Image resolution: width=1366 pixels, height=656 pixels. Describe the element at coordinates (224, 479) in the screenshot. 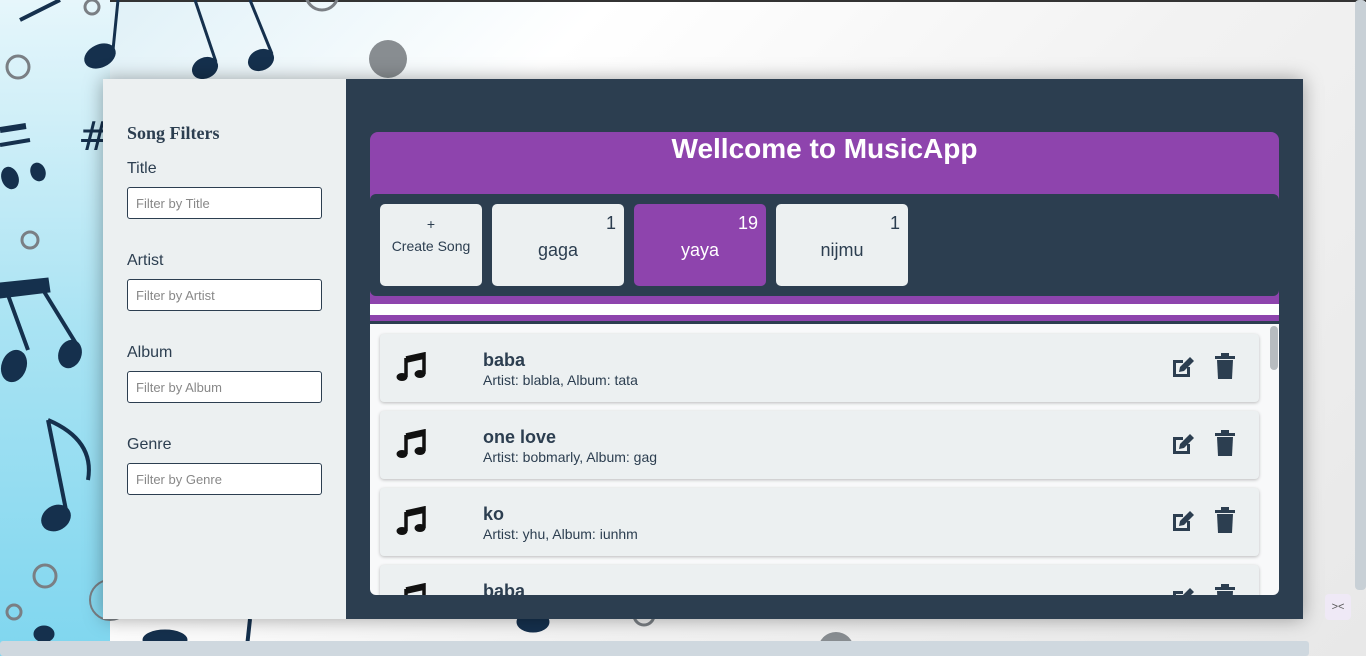

I see `genre-filter-input` at that location.